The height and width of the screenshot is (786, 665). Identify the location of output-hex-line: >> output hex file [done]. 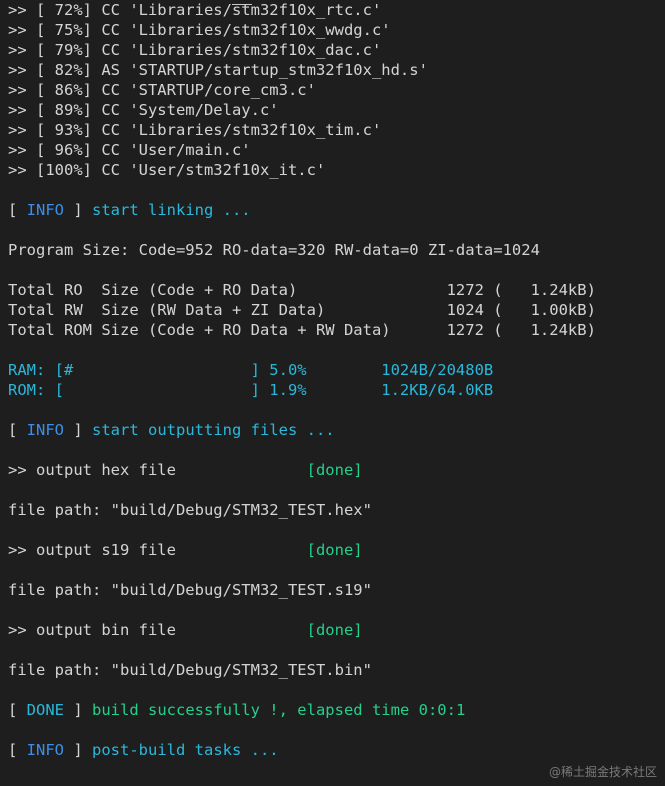
(336, 470).